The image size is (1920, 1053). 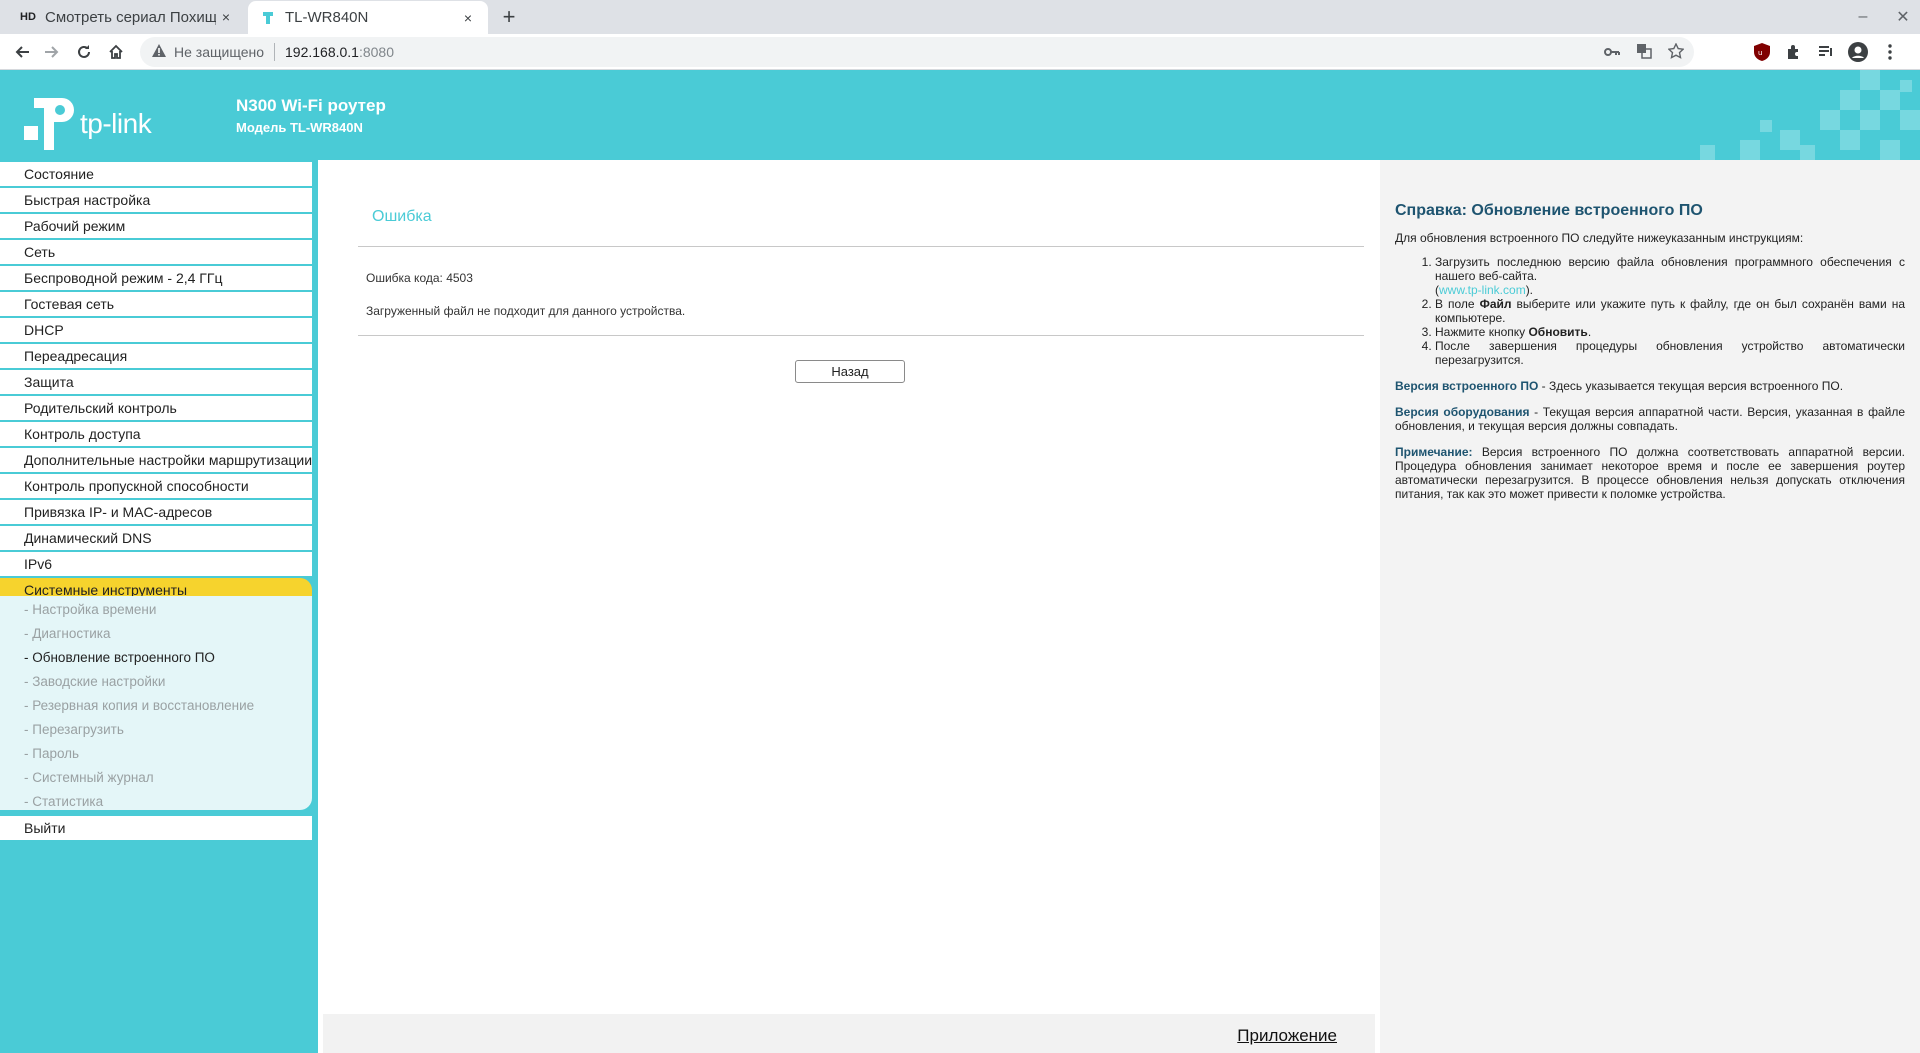 I want to click on address-bar: Не защищено 192.168.0.1:8080, so click(x=917, y=52).